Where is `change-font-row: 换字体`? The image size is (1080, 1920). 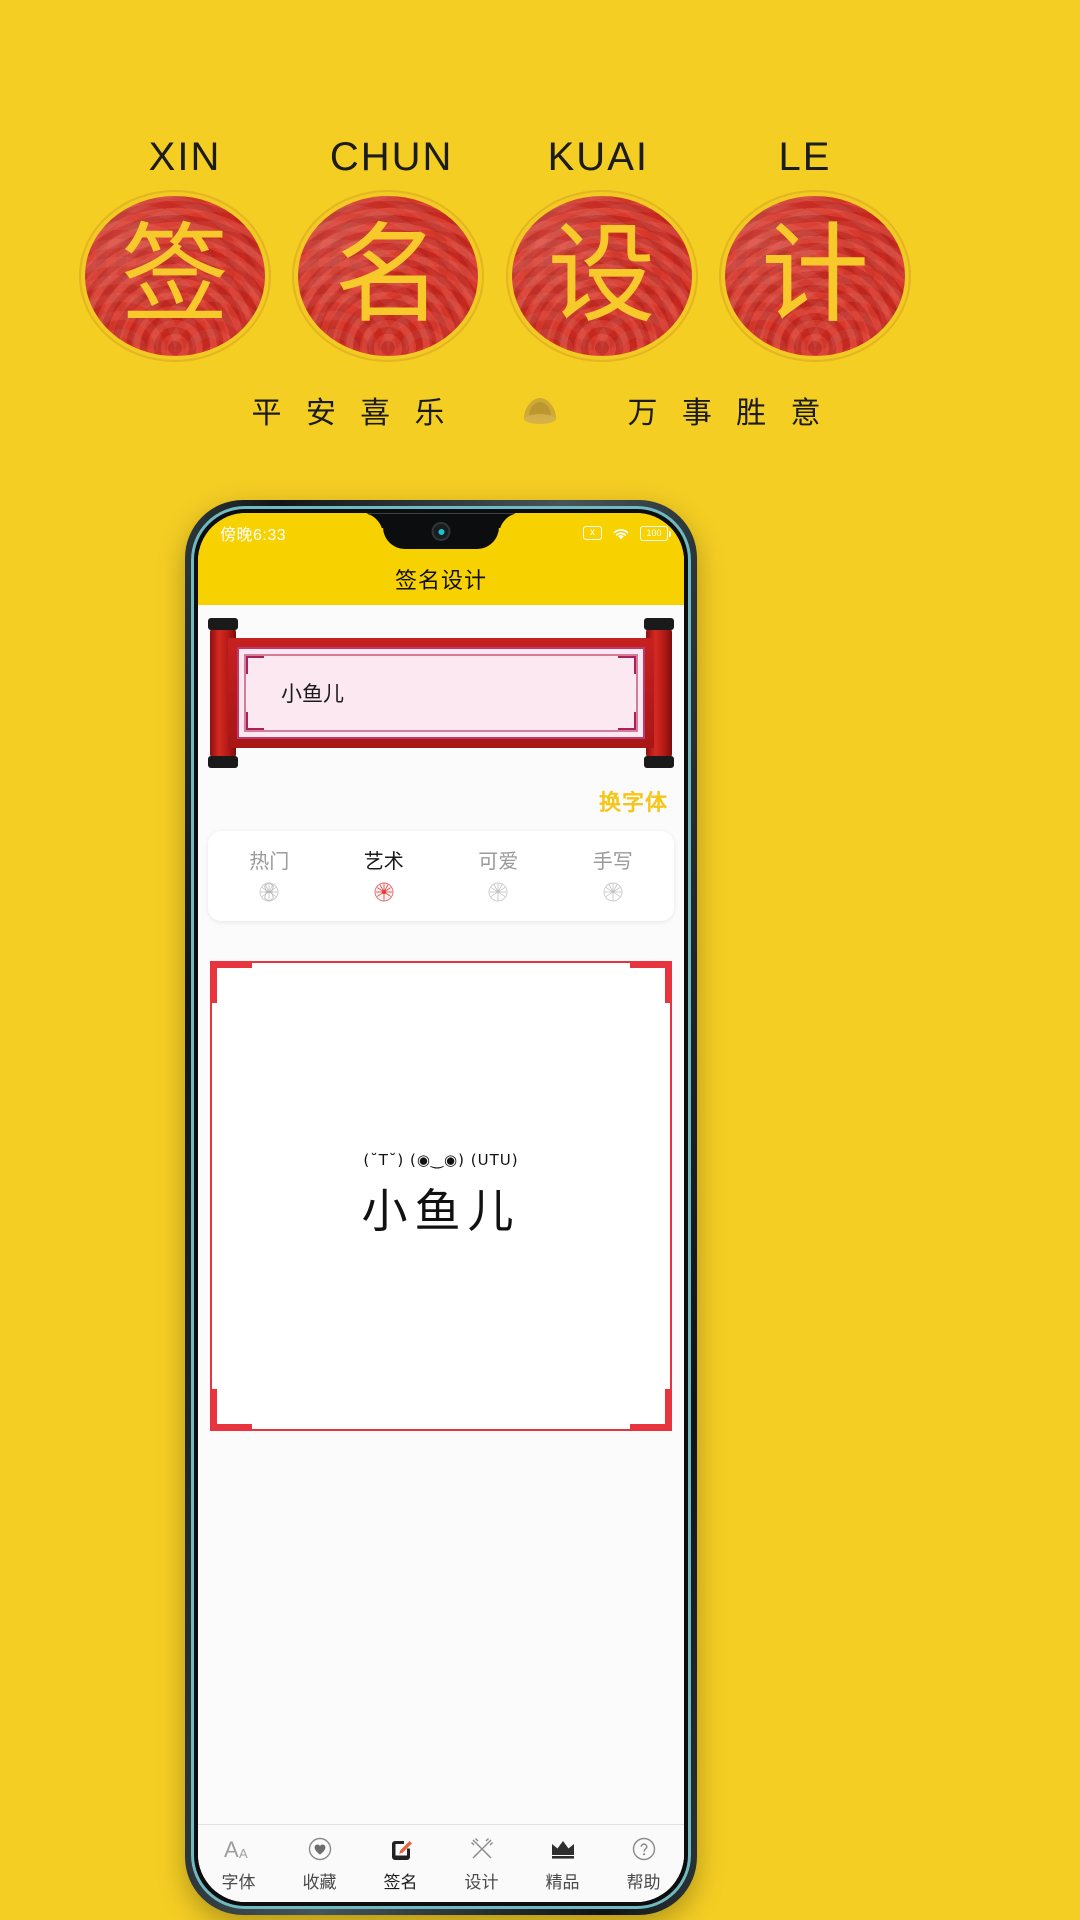
change-font-row: 换字体 is located at coordinates (433, 801).